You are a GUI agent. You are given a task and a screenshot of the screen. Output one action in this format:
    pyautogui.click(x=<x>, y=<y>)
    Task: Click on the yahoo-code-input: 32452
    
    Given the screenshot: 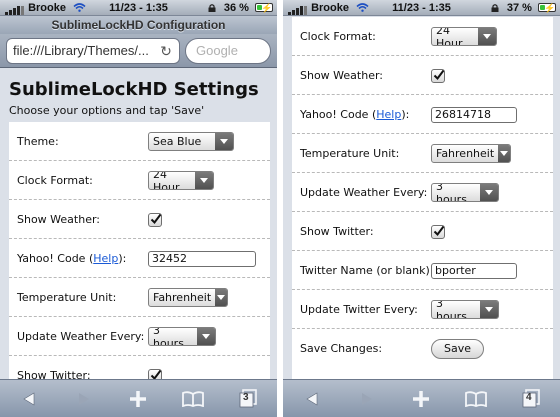 What is the action you would take?
    pyautogui.click(x=202, y=258)
    